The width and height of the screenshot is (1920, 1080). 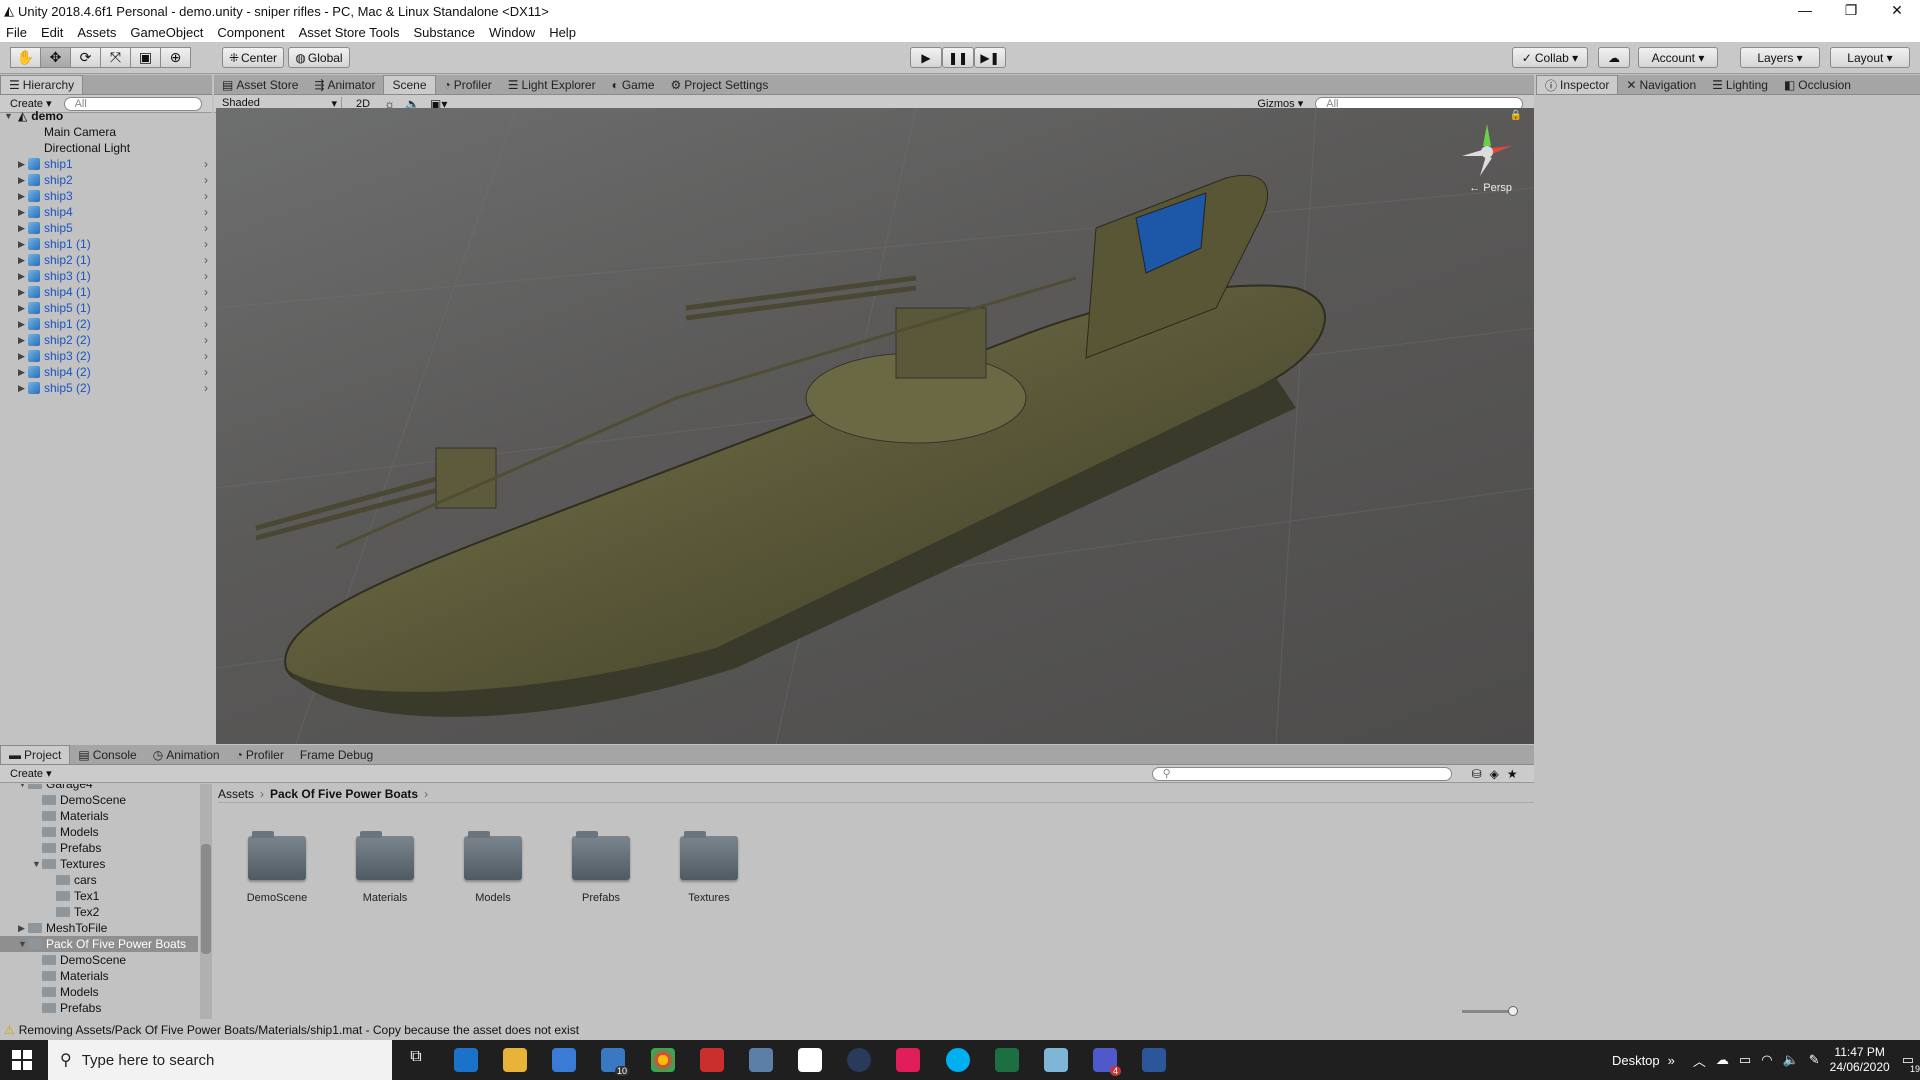 What do you see at coordinates (1487, 151) in the screenshot?
I see `scene-gizmo` at bounding box center [1487, 151].